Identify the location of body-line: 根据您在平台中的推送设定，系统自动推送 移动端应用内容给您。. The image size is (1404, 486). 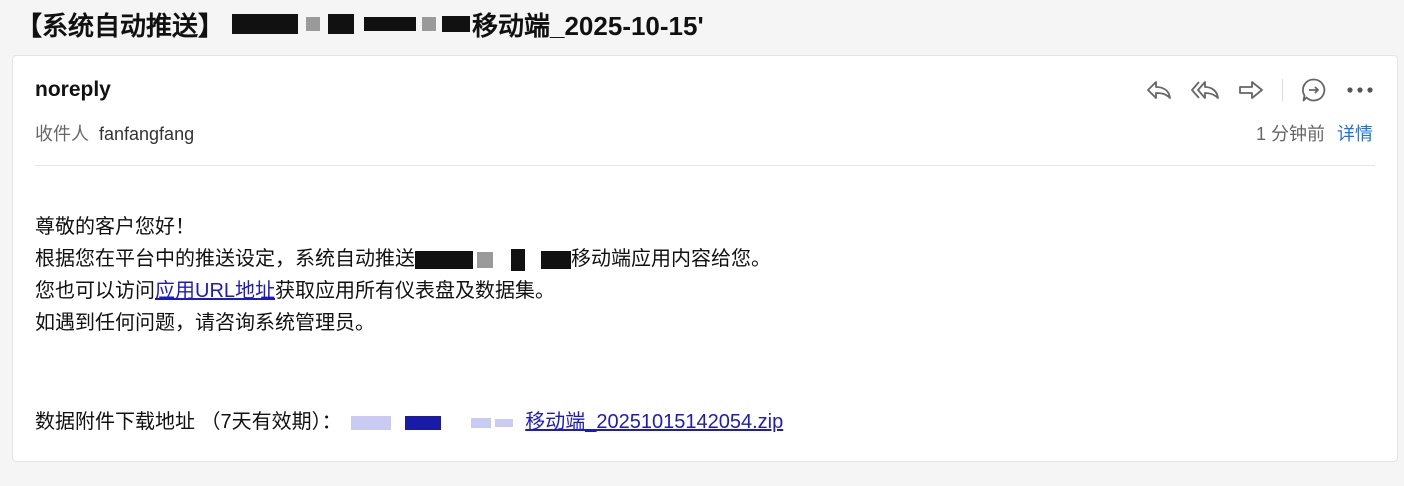
(403, 259).